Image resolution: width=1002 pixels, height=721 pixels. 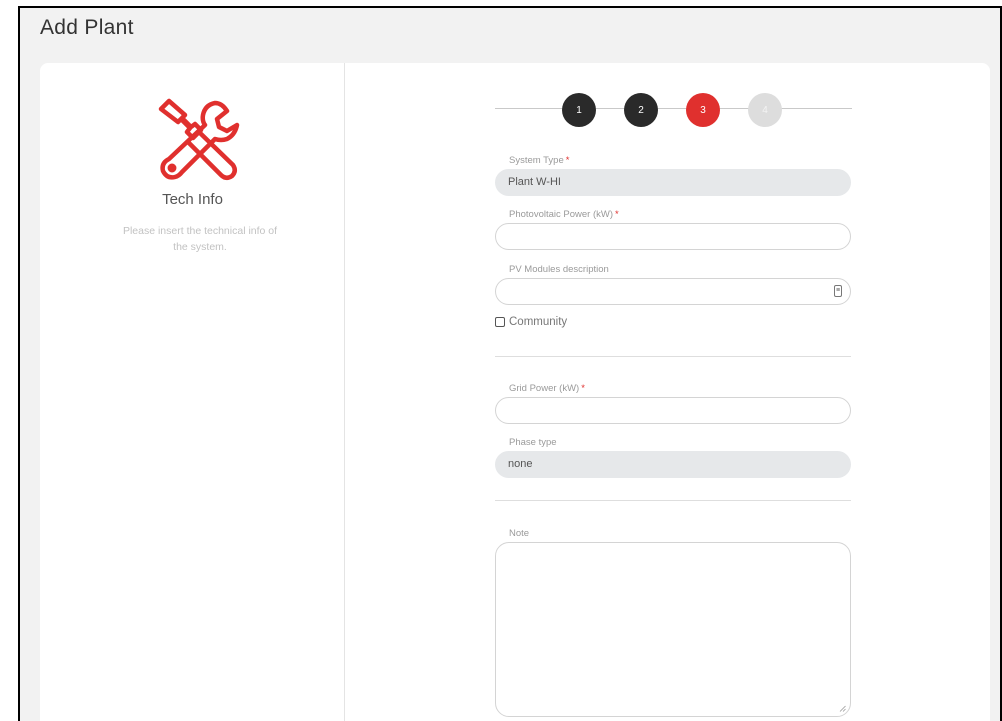 What do you see at coordinates (673, 236) in the screenshot?
I see `pv-power-input` at bounding box center [673, 236].